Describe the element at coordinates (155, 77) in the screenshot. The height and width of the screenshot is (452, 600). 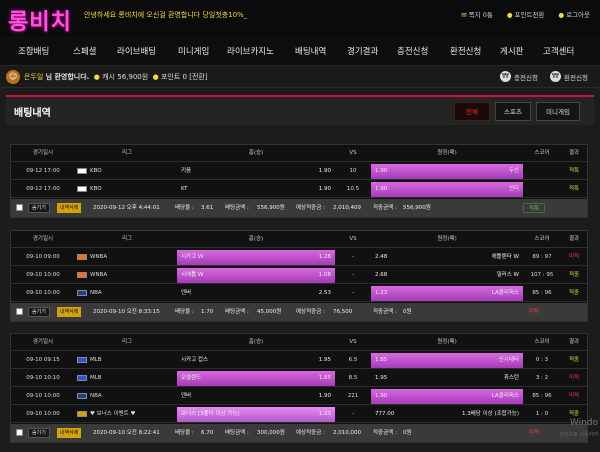
I see `point-icon: ●` at that location.